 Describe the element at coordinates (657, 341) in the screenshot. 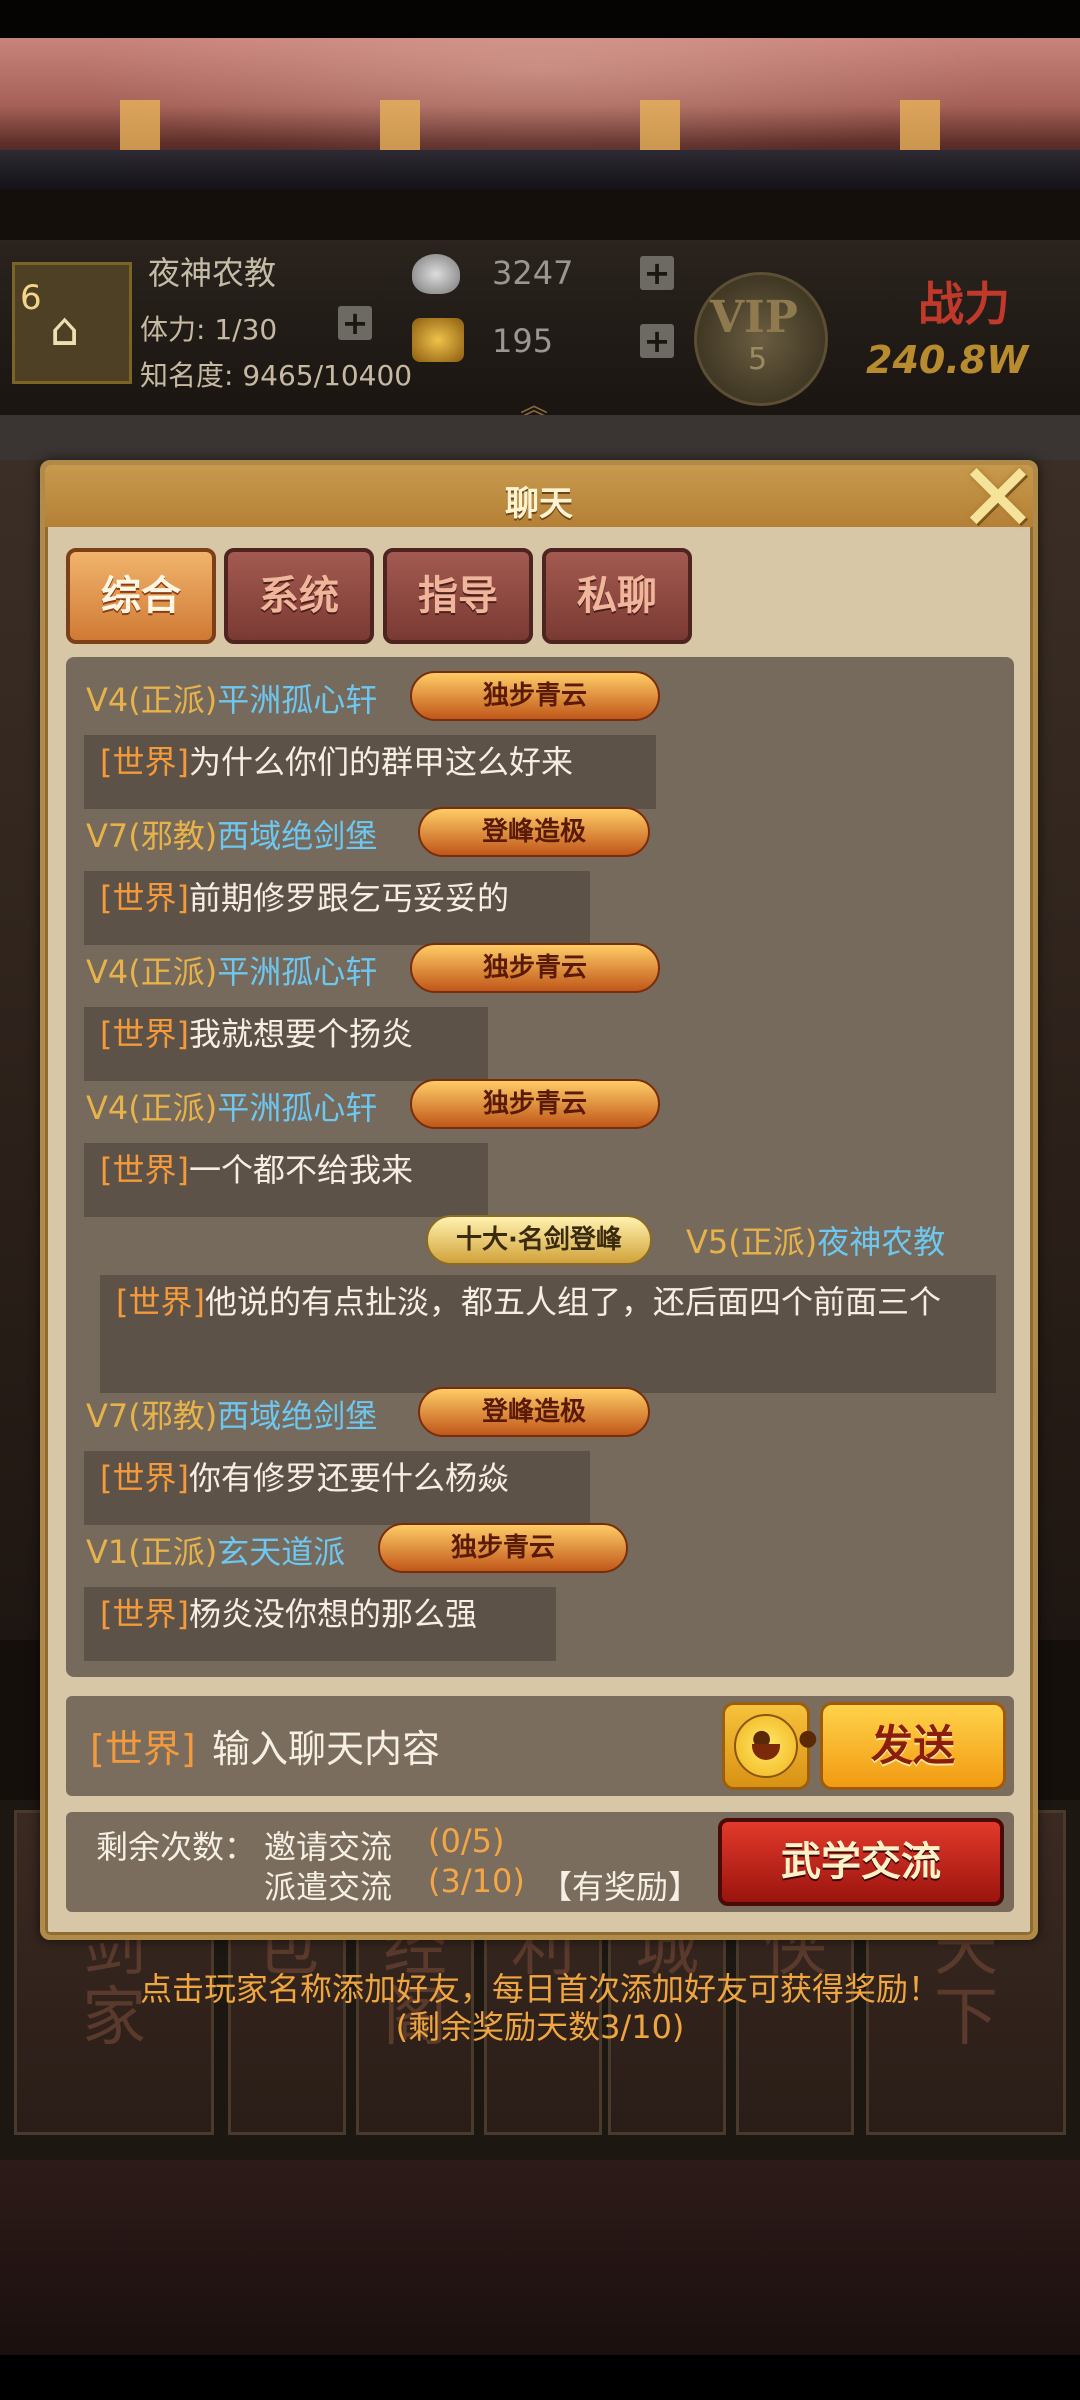

I see `add-gold-button: +` at that location.